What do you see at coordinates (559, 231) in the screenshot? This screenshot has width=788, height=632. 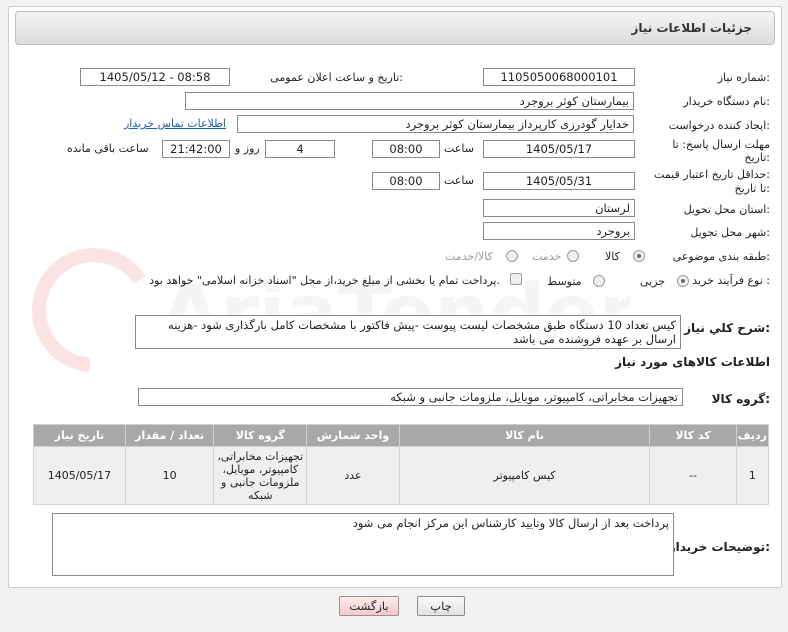 I see `city-field: بروجرد` at bounding box center [559, 231].